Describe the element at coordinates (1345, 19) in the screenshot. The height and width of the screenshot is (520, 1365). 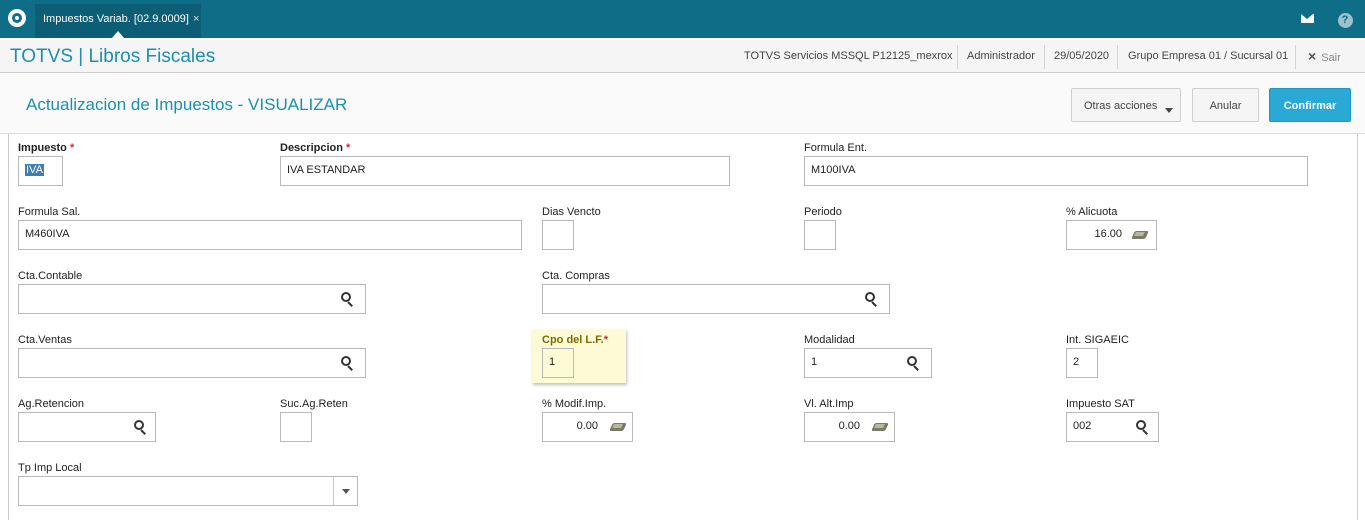
I see `help-icon: ?` at that location.